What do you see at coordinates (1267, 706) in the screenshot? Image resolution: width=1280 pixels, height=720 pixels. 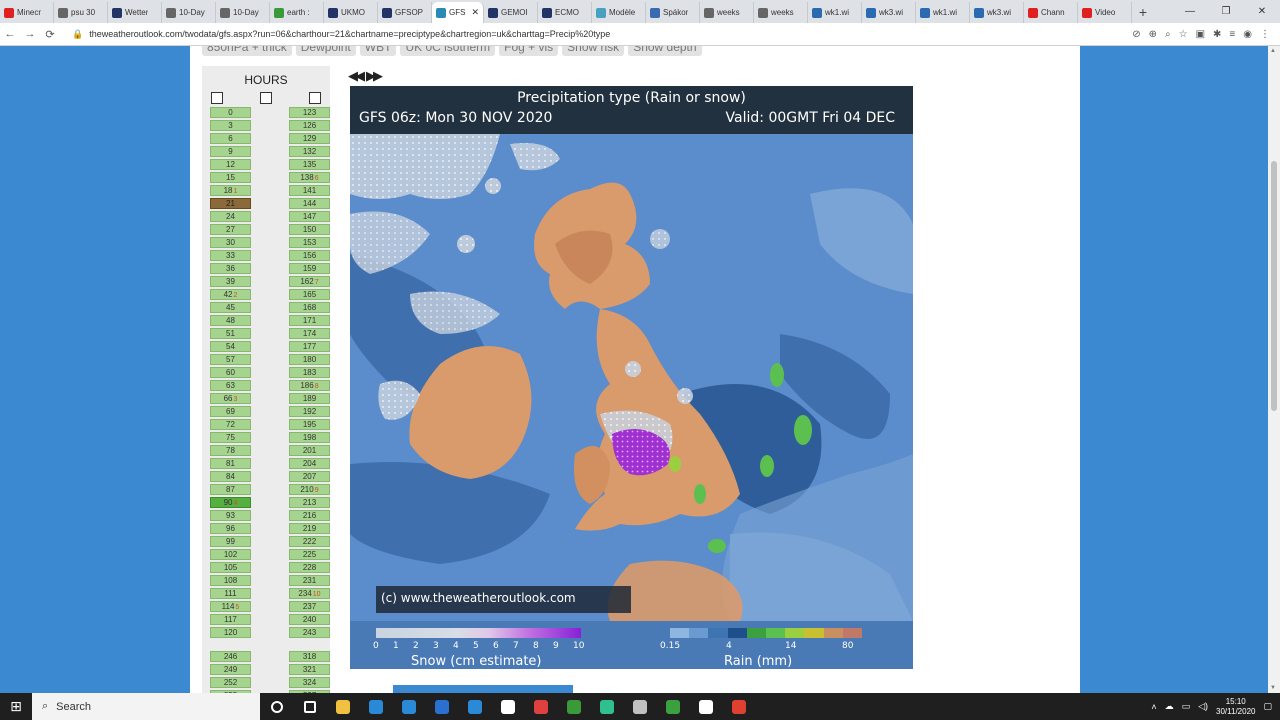 I see `notification-icon: ▢` at bounding box center [1267, 706].